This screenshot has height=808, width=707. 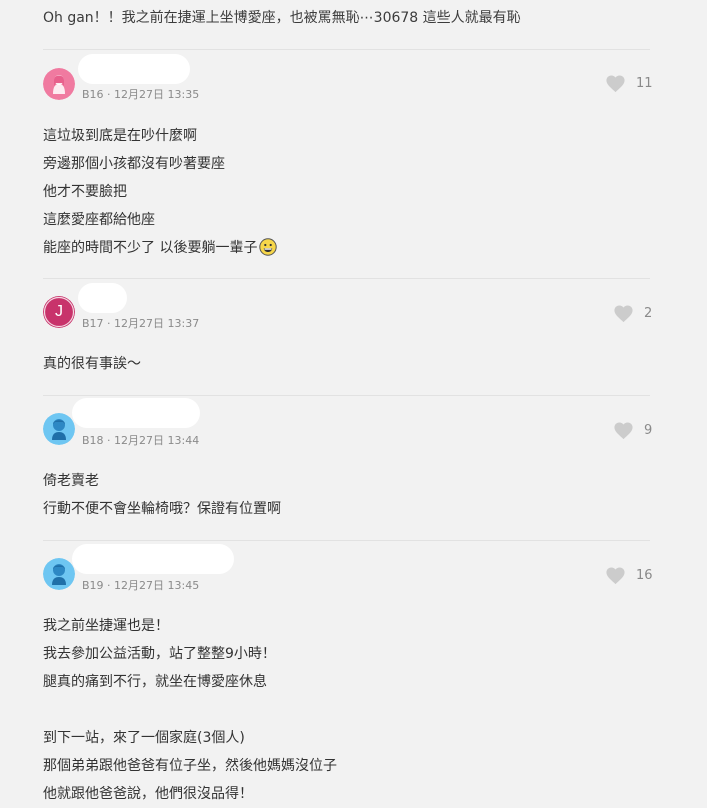 What do you see at coordinates (93, 440) in the screenshot?
I see `floor-number: B18` at bounding box center [93, 440].